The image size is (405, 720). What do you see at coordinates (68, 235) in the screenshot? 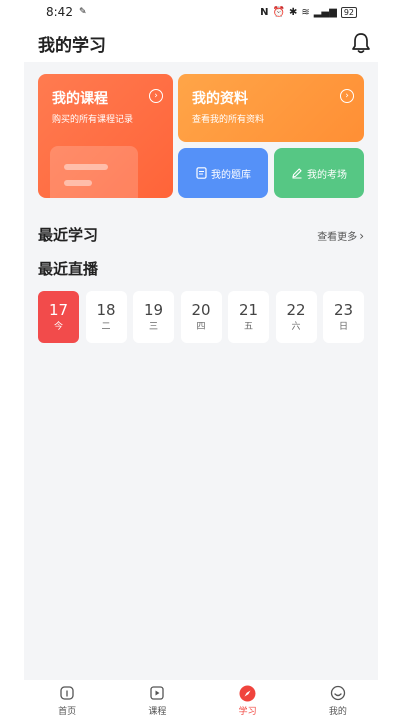
I see `recent-study-heading: 最近学习` at bounding box center [68, 235].